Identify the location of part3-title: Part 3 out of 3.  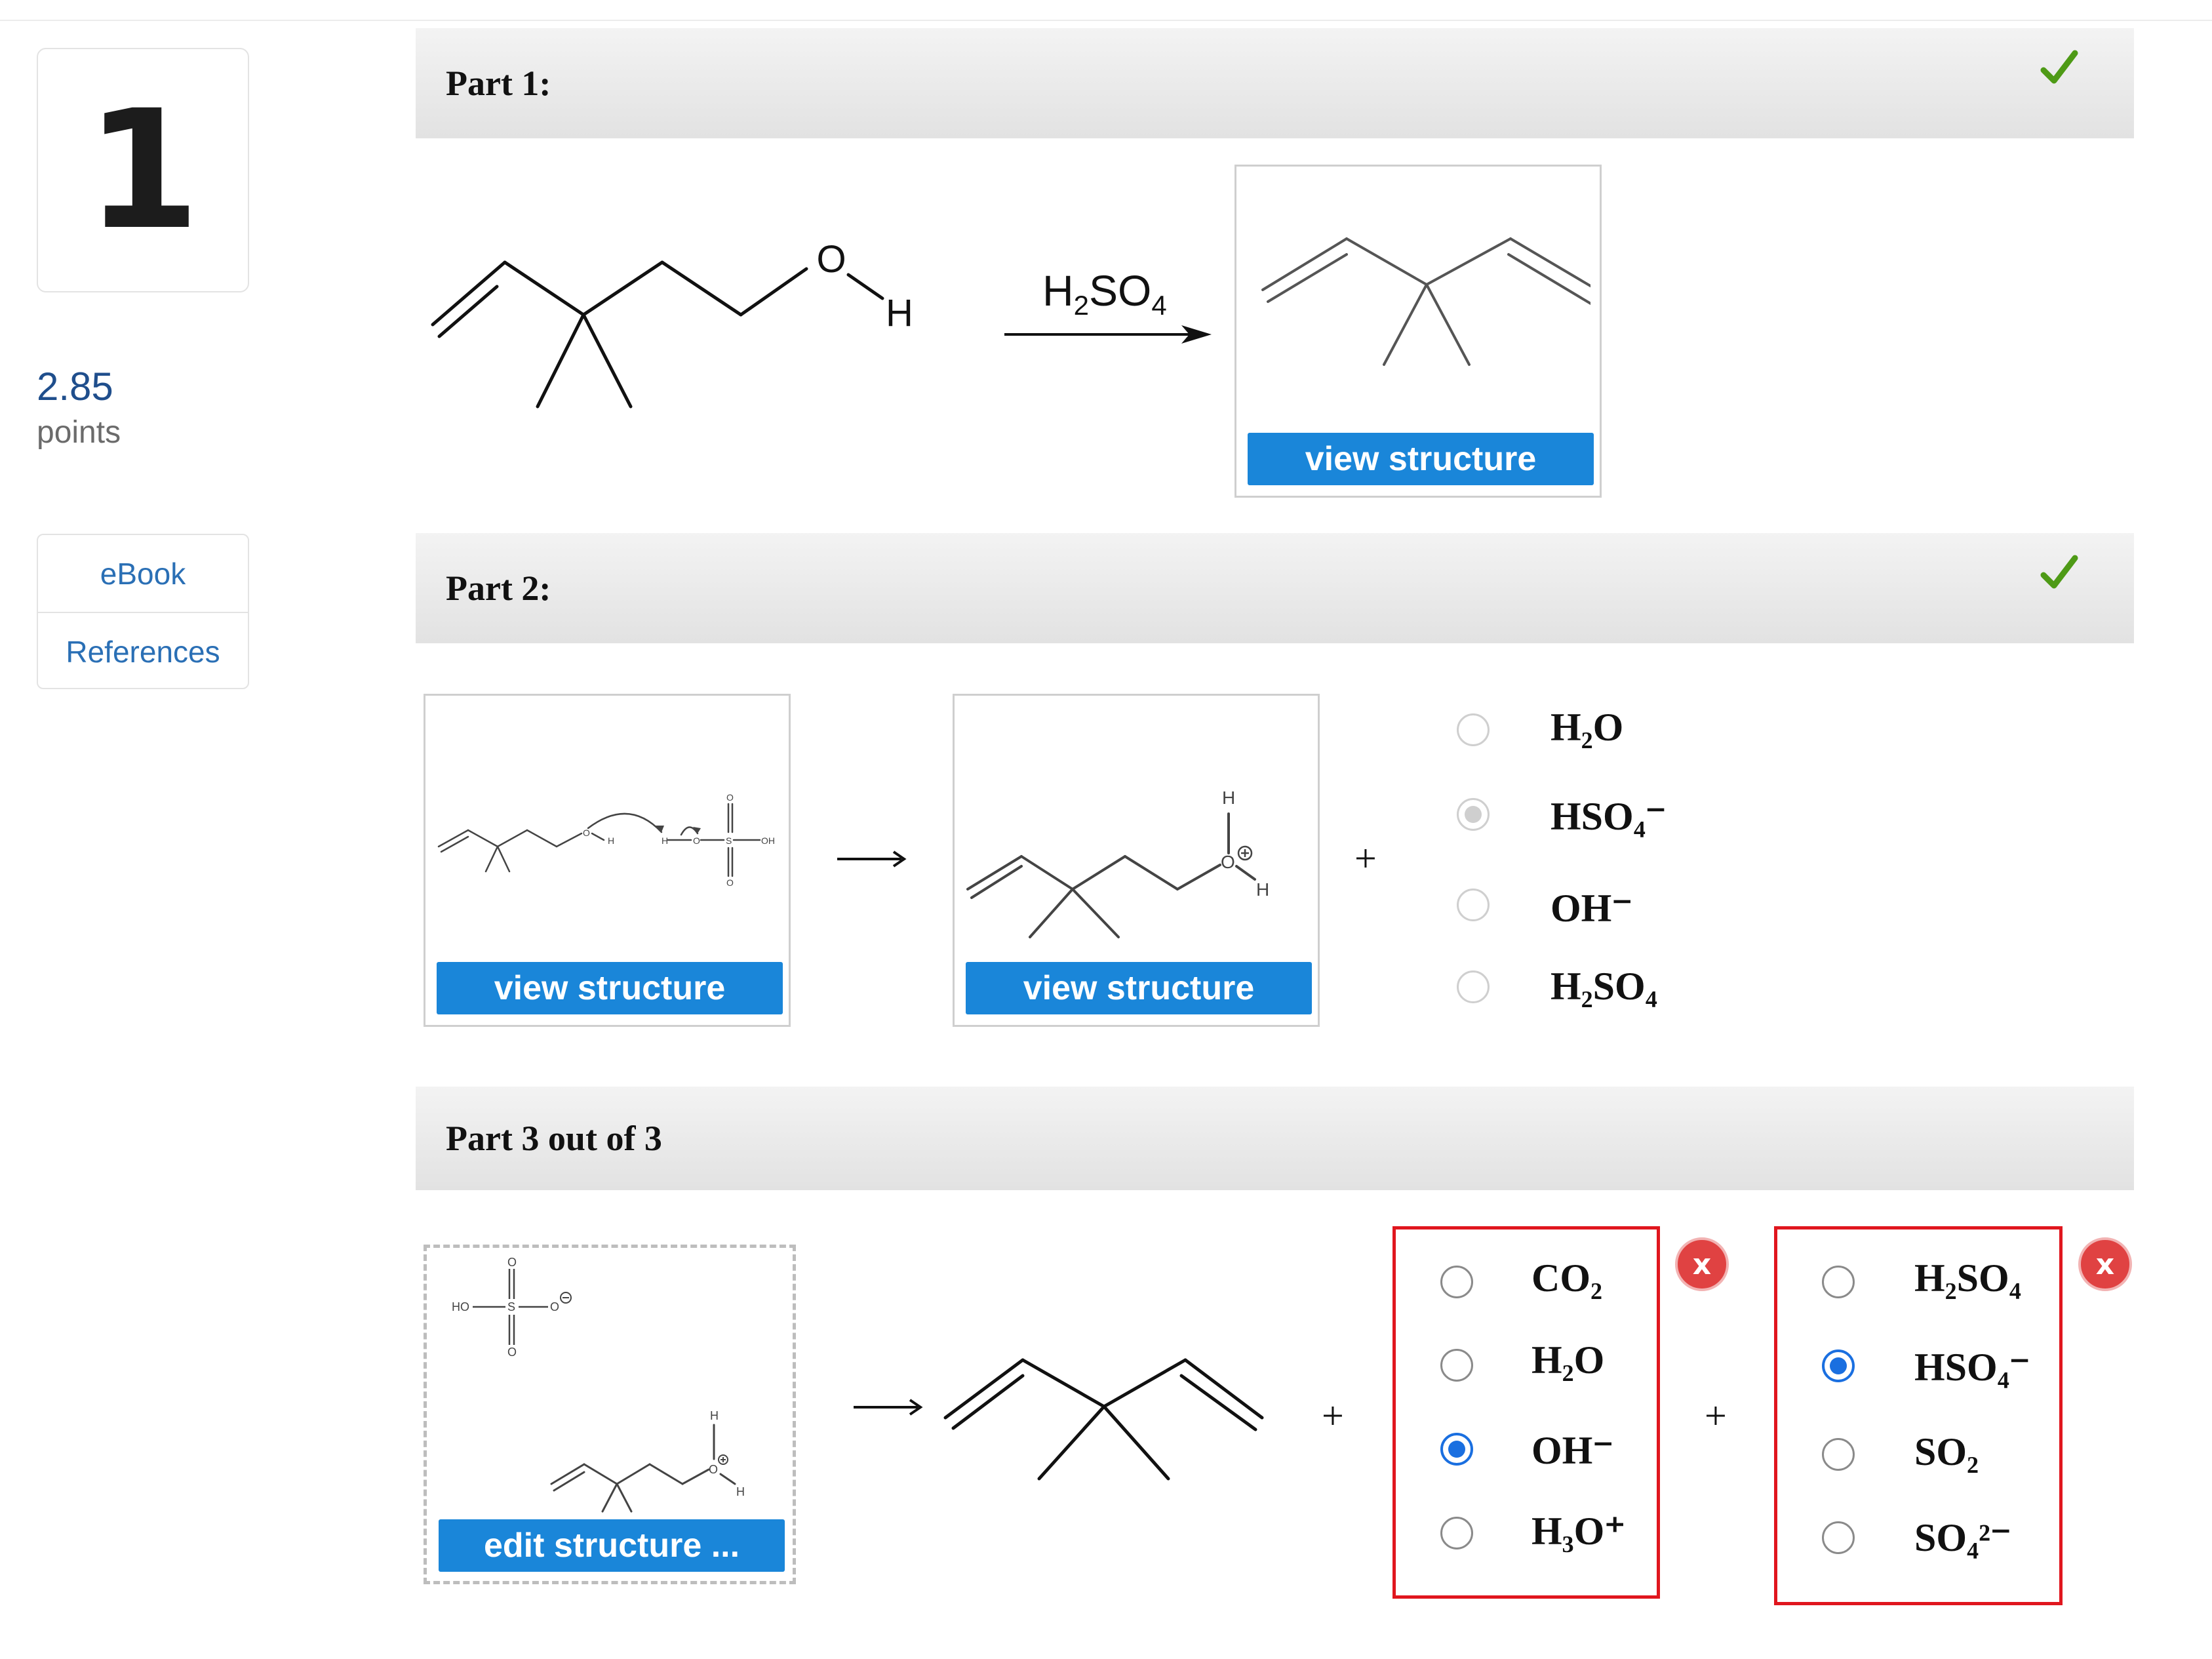
(554, 1138).